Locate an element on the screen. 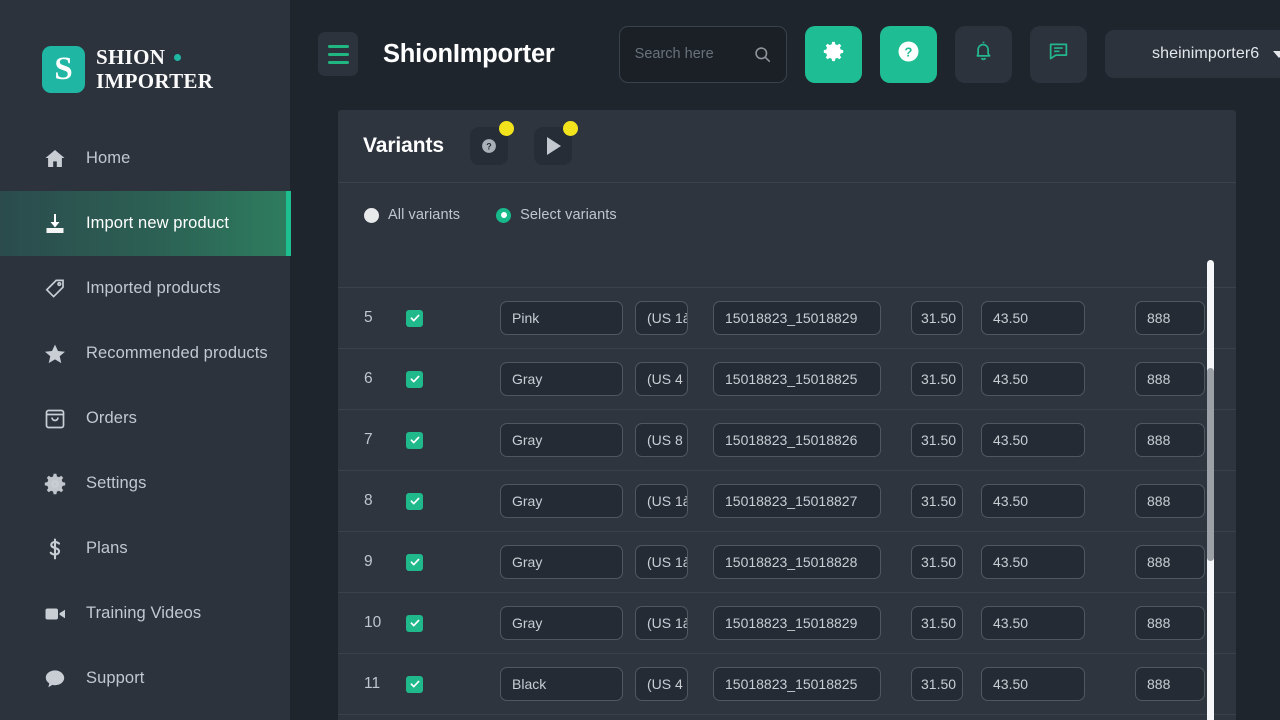  variant-color-input: Black is located at coordinates (561, 684).